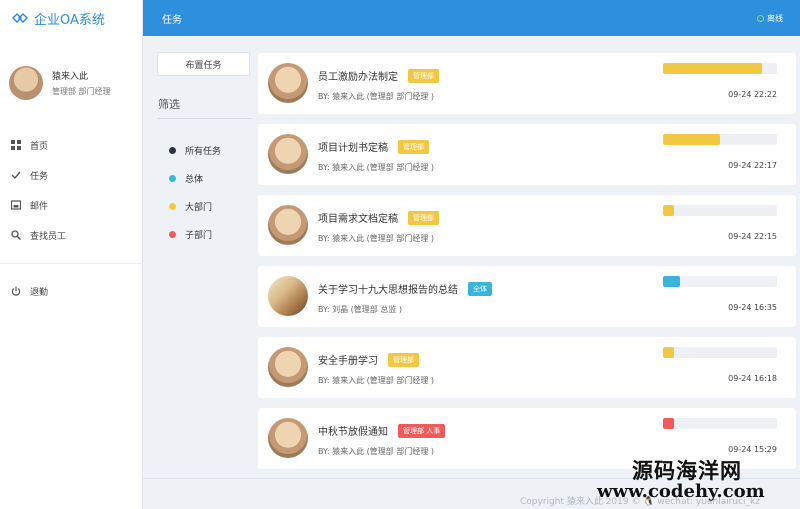 This screenshot has width=800, height=509. Describe the element at coordinates (360, 309) in the screenshot. I see `task-author: BY: 刘晶 (管理部 总监 )` at that location.